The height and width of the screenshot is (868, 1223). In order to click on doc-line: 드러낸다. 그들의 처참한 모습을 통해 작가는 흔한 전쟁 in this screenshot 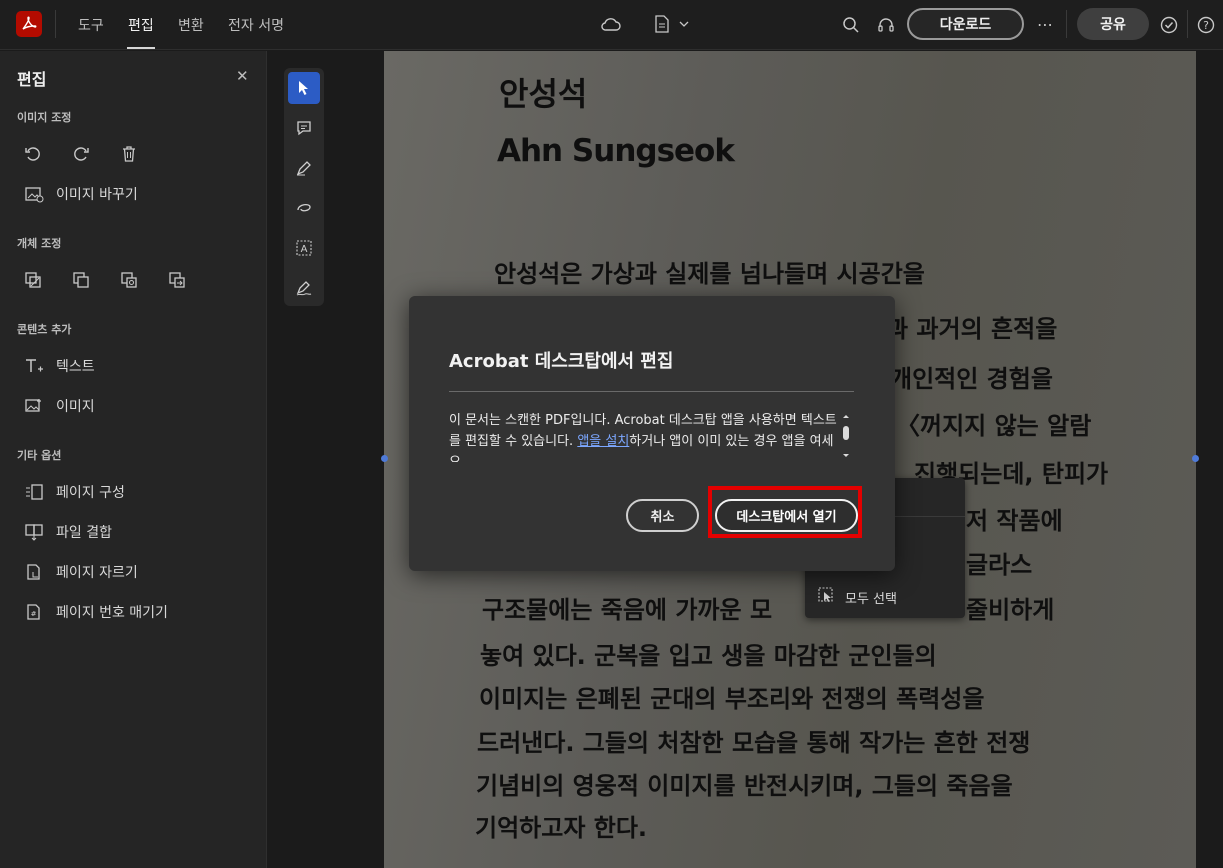, I will do `click(754, 743)`.